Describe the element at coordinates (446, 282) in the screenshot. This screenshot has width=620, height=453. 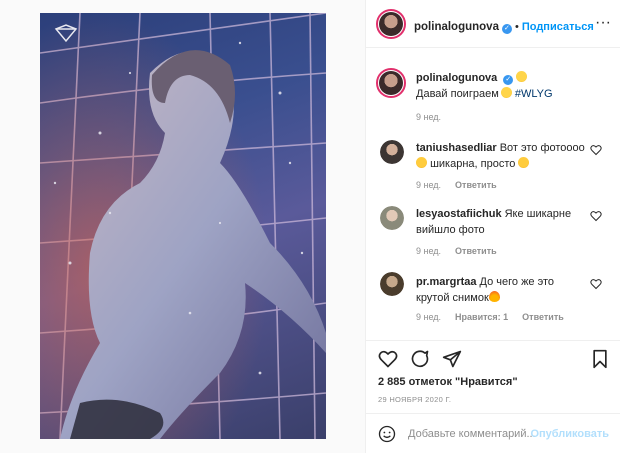
I see `commenter-username: pr.margrtaa` at that location.